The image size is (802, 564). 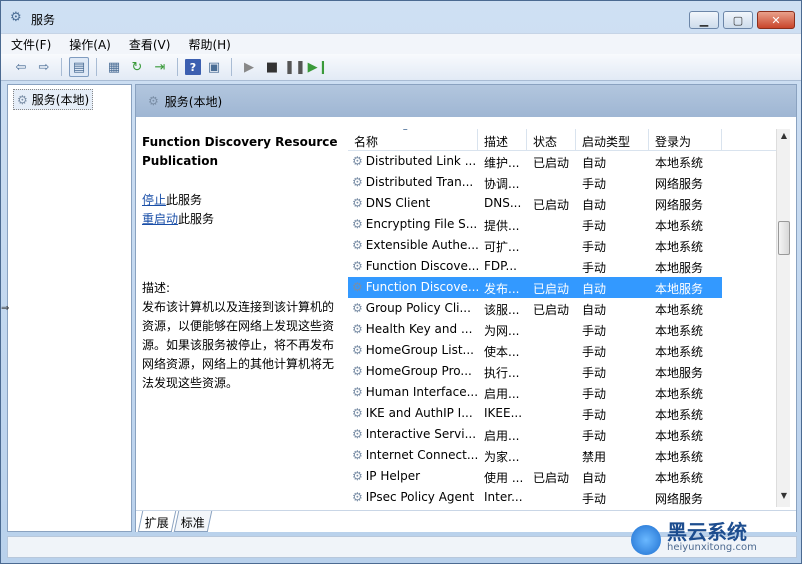 I want to click on table-row: ⚙ IKE and AuthIP I... IKEE... 手动 本地系统, so click(x=562, y=413).